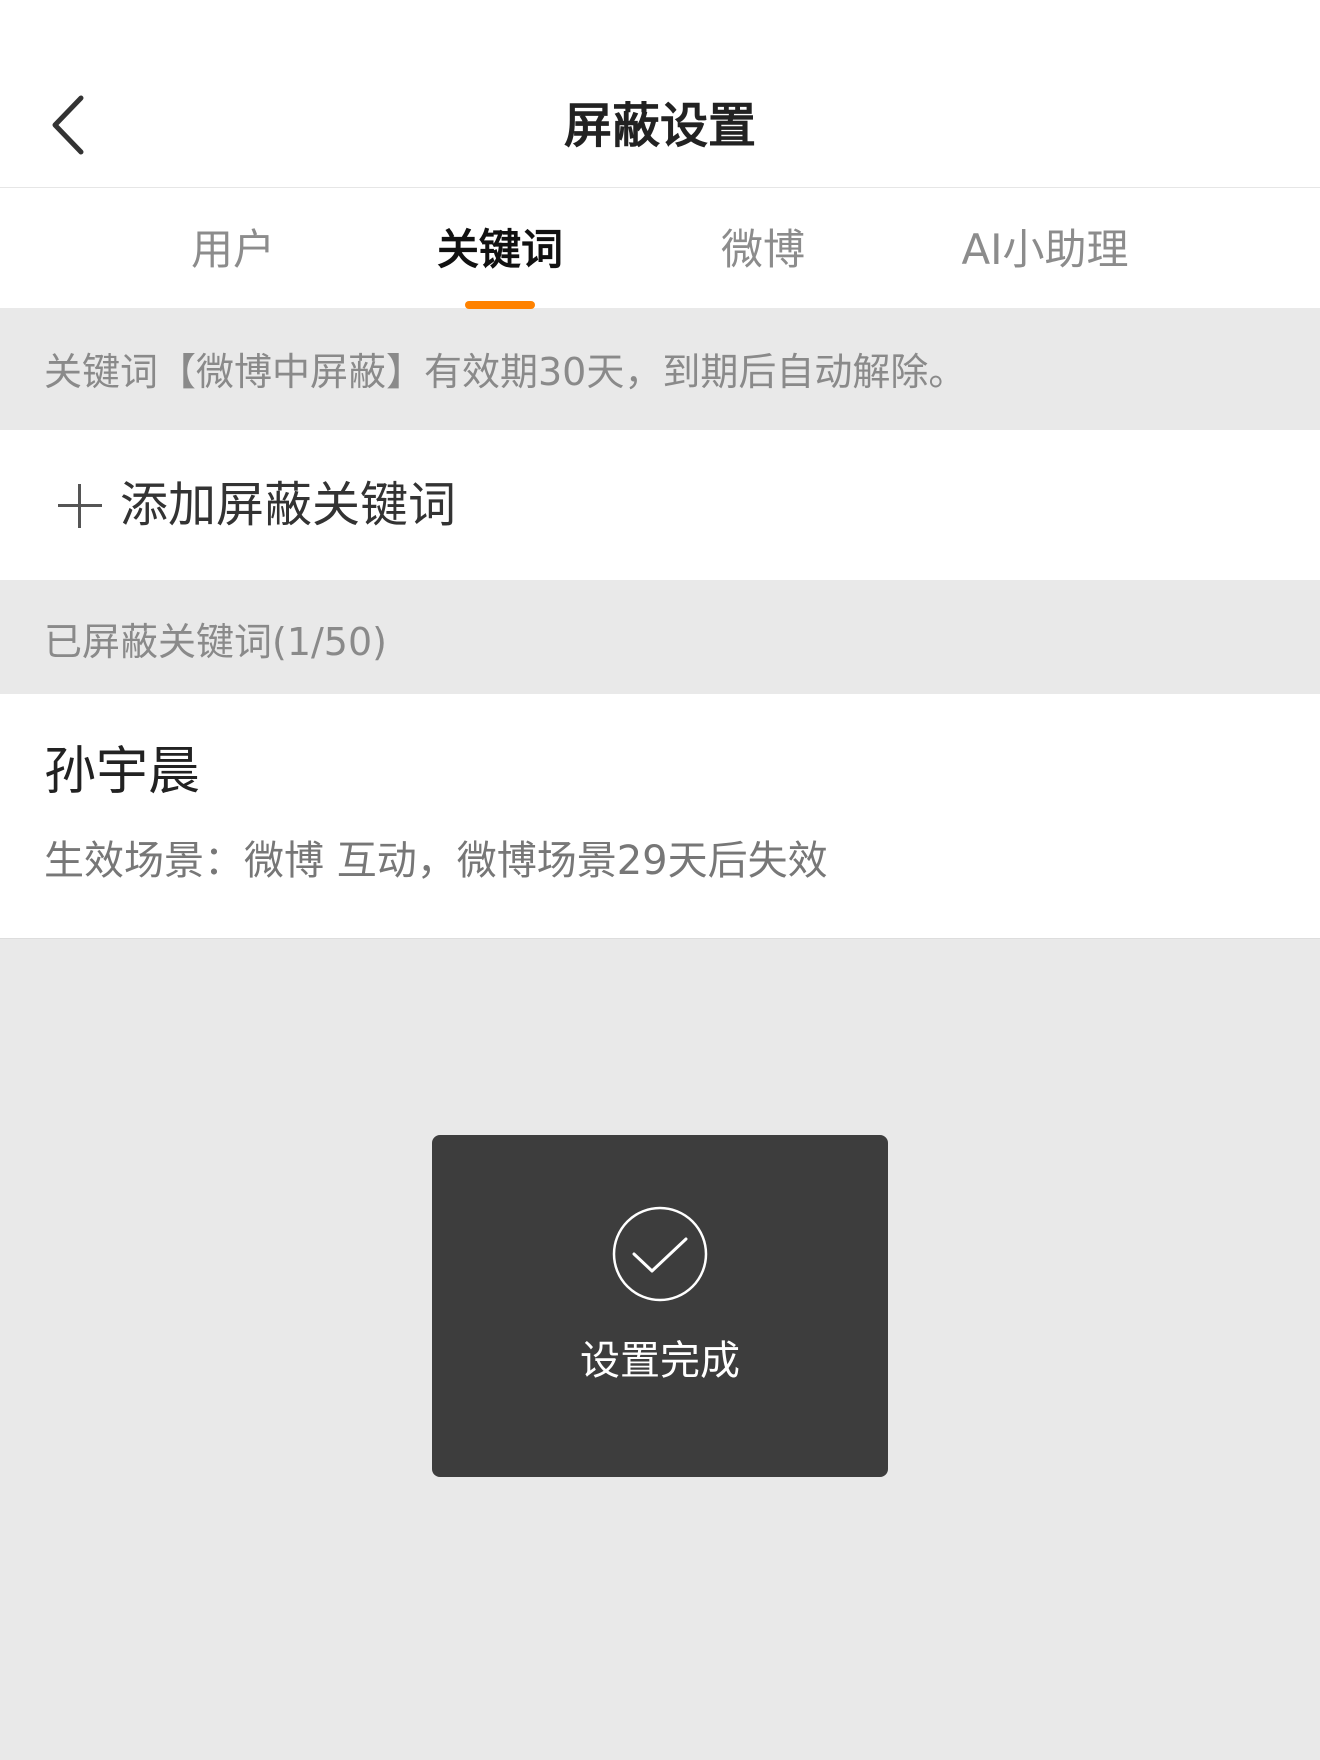 The height and width of the screenshot is (1760, 1320). Describe the element at coordinates (500, 248) in the screenshot. I see `tab-keywords: 关键词` at that location.